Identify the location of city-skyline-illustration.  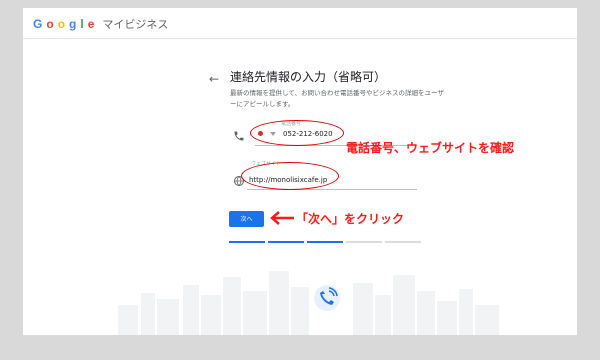
(308, 303).